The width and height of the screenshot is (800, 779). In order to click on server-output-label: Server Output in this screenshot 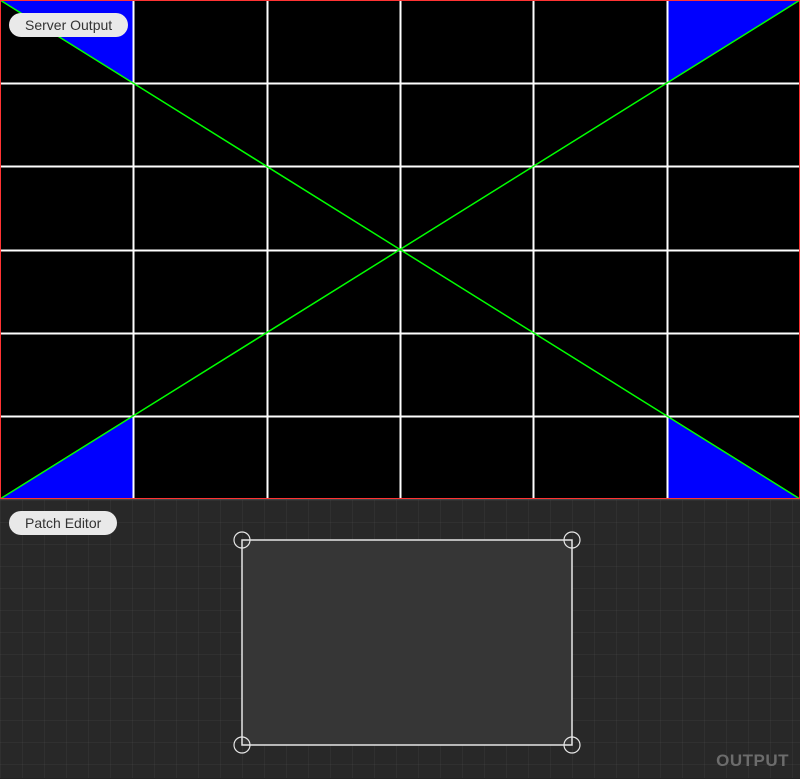, I will do `click(69, 25)`.